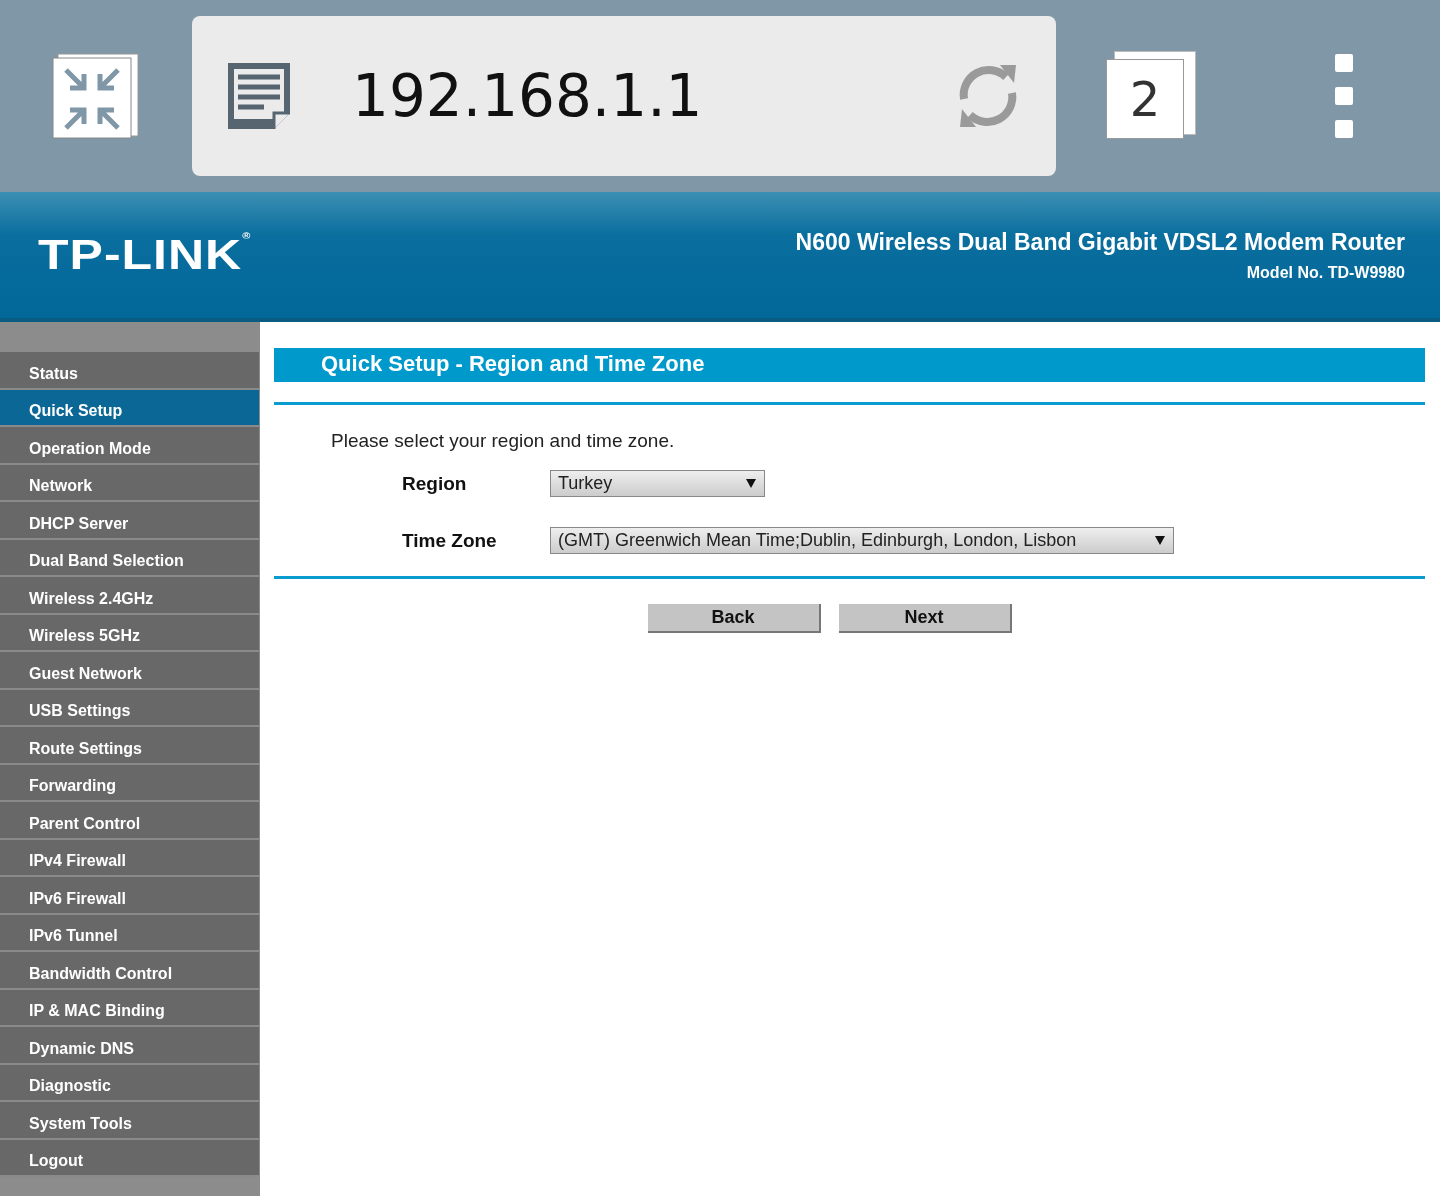 This screenshot has height=1196, width=1440. What do you see at coordinates (129, 1008) in the screenshot?
I see `sidebar-item: IP & MAC Binding` at bounding box center [129, 1008].